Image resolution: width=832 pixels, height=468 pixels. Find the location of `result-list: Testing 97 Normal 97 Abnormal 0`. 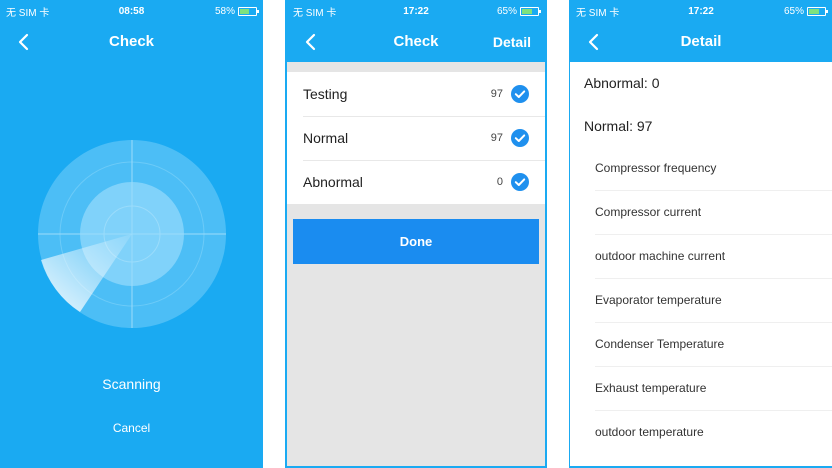

result-list: Testing 97 Normal 97 Abnormal 0 is located at coordinates (416, 138).